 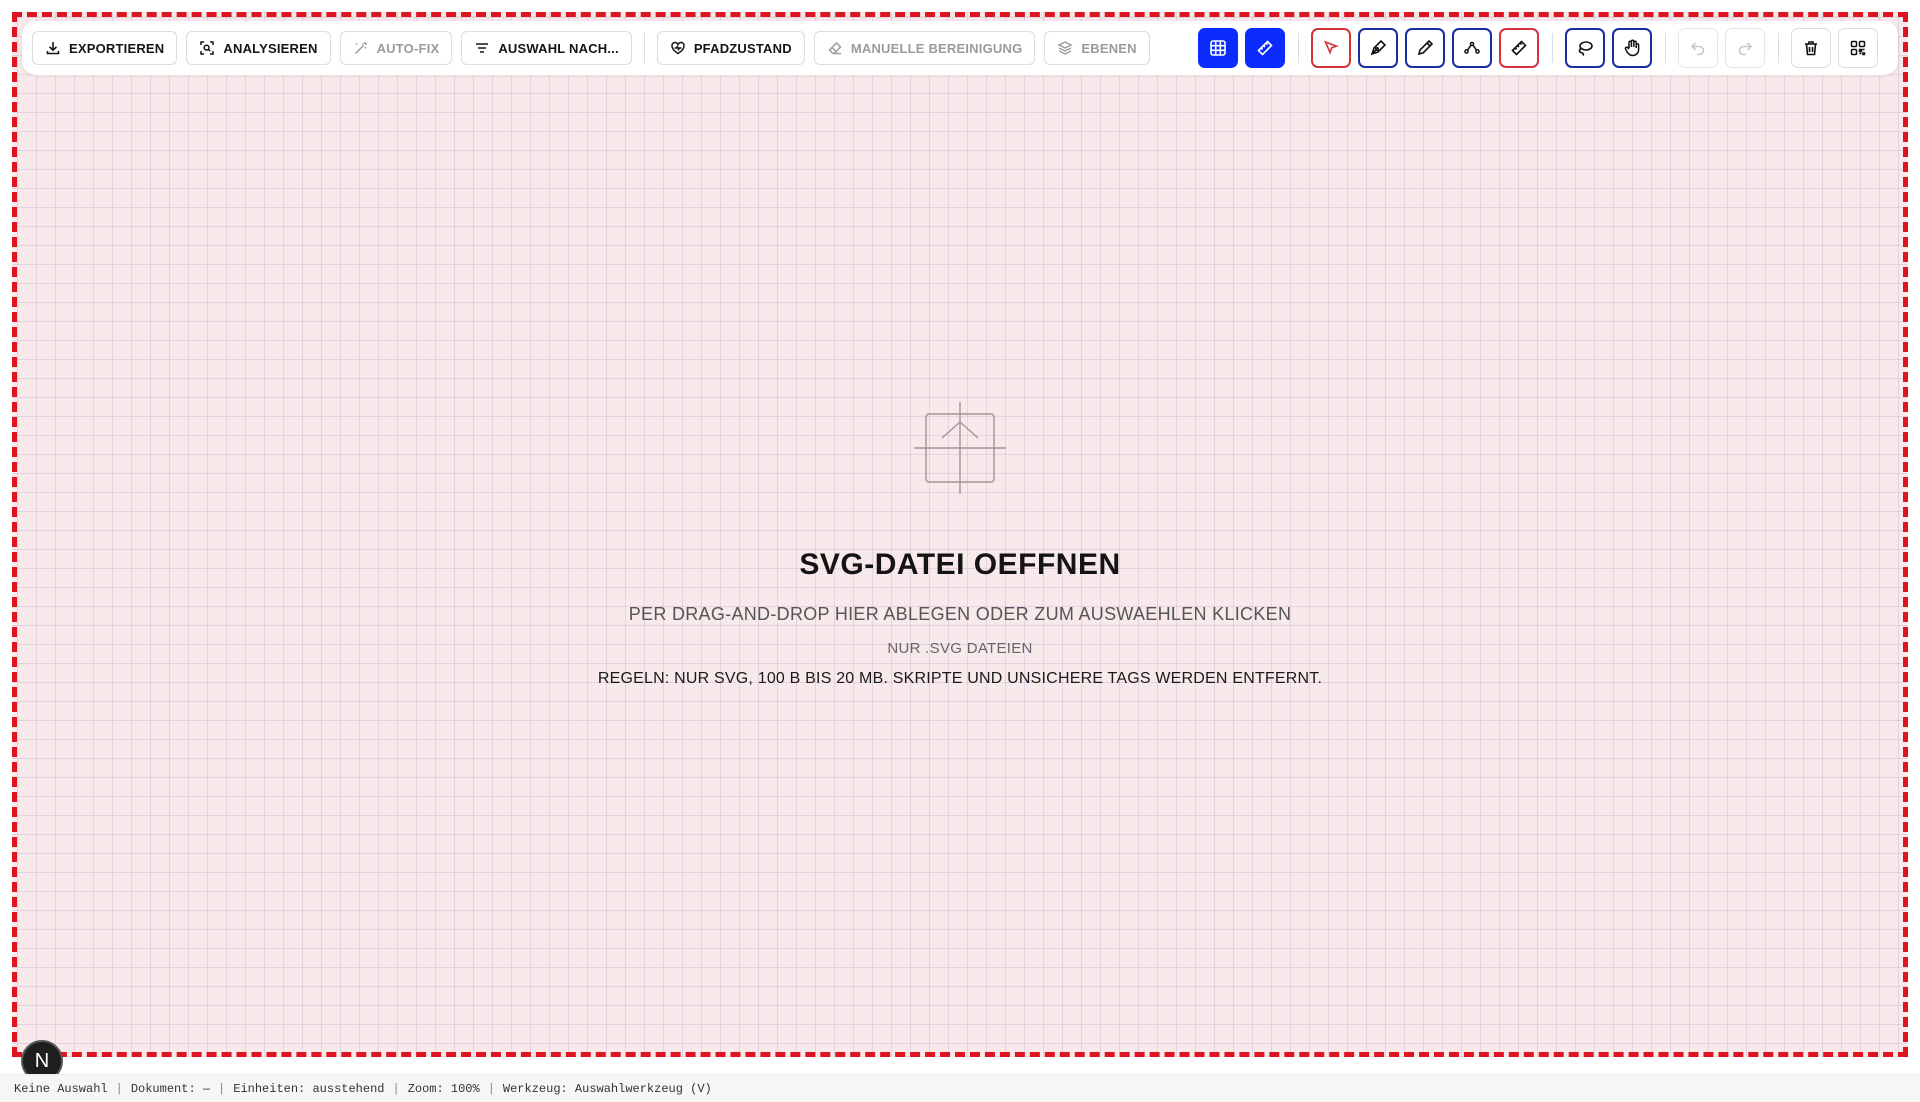 I want to click on qr-code-icon, so click(x=1858, y=48).